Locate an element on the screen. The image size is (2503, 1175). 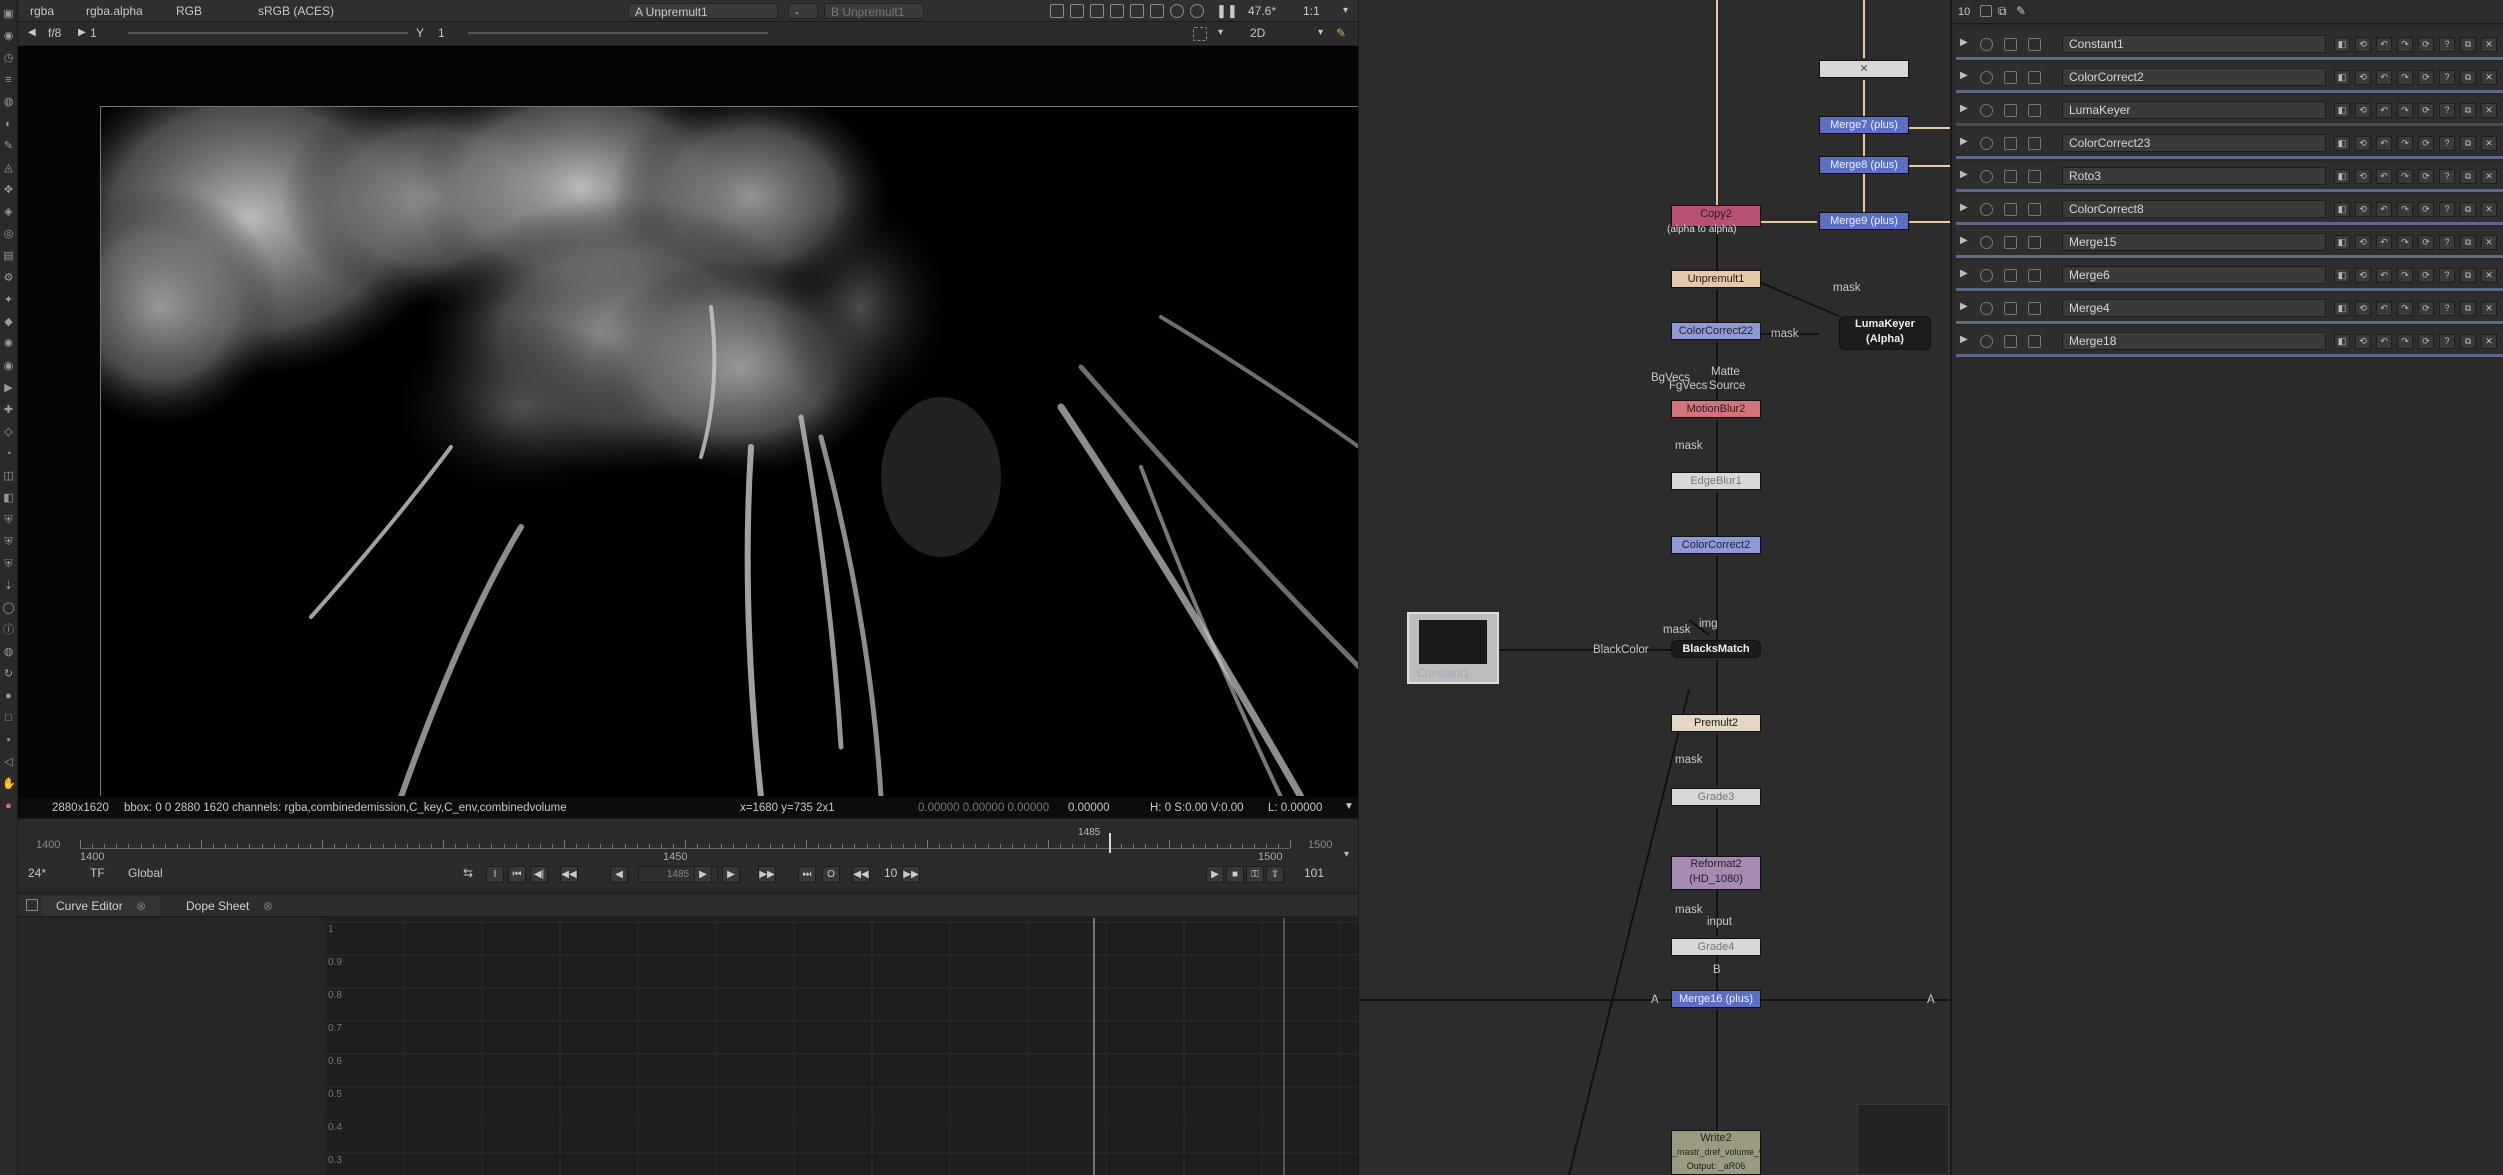
loop-icon: ⇆ is located at coordinates (468, 873).